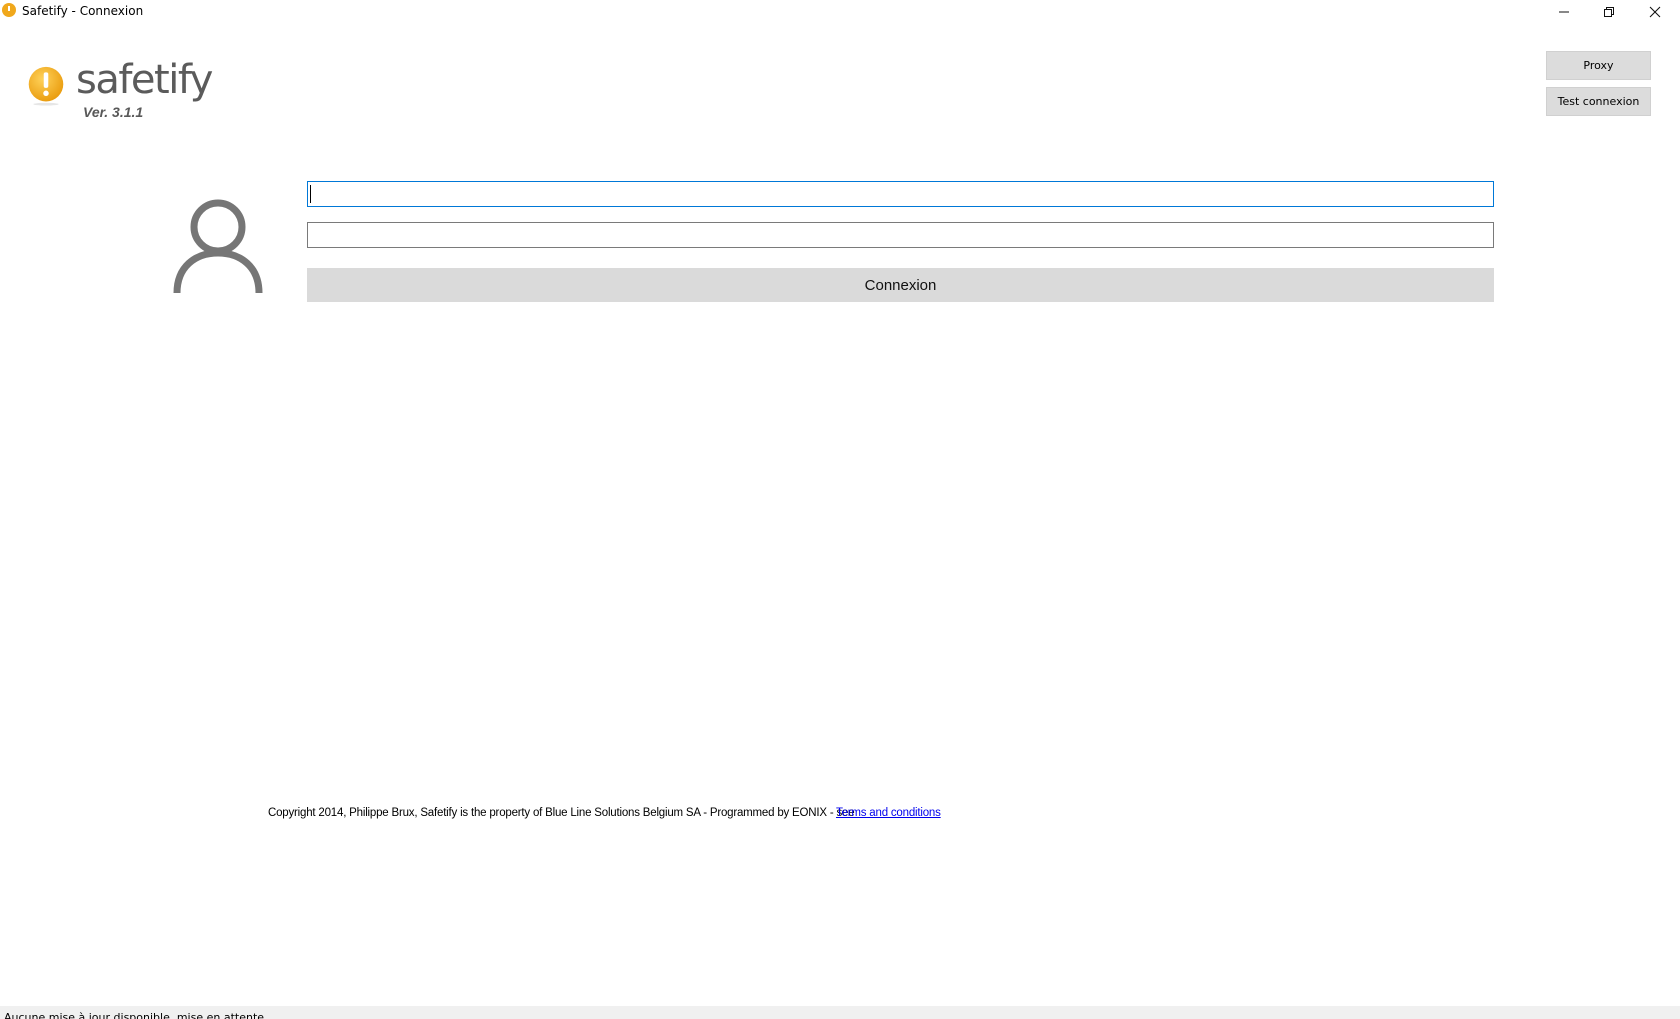 The image size is (1680, 1019). What do you see at coordinates (9, 10) in the screenshot?
I see `app-icon` at bounding box center [9, 10].